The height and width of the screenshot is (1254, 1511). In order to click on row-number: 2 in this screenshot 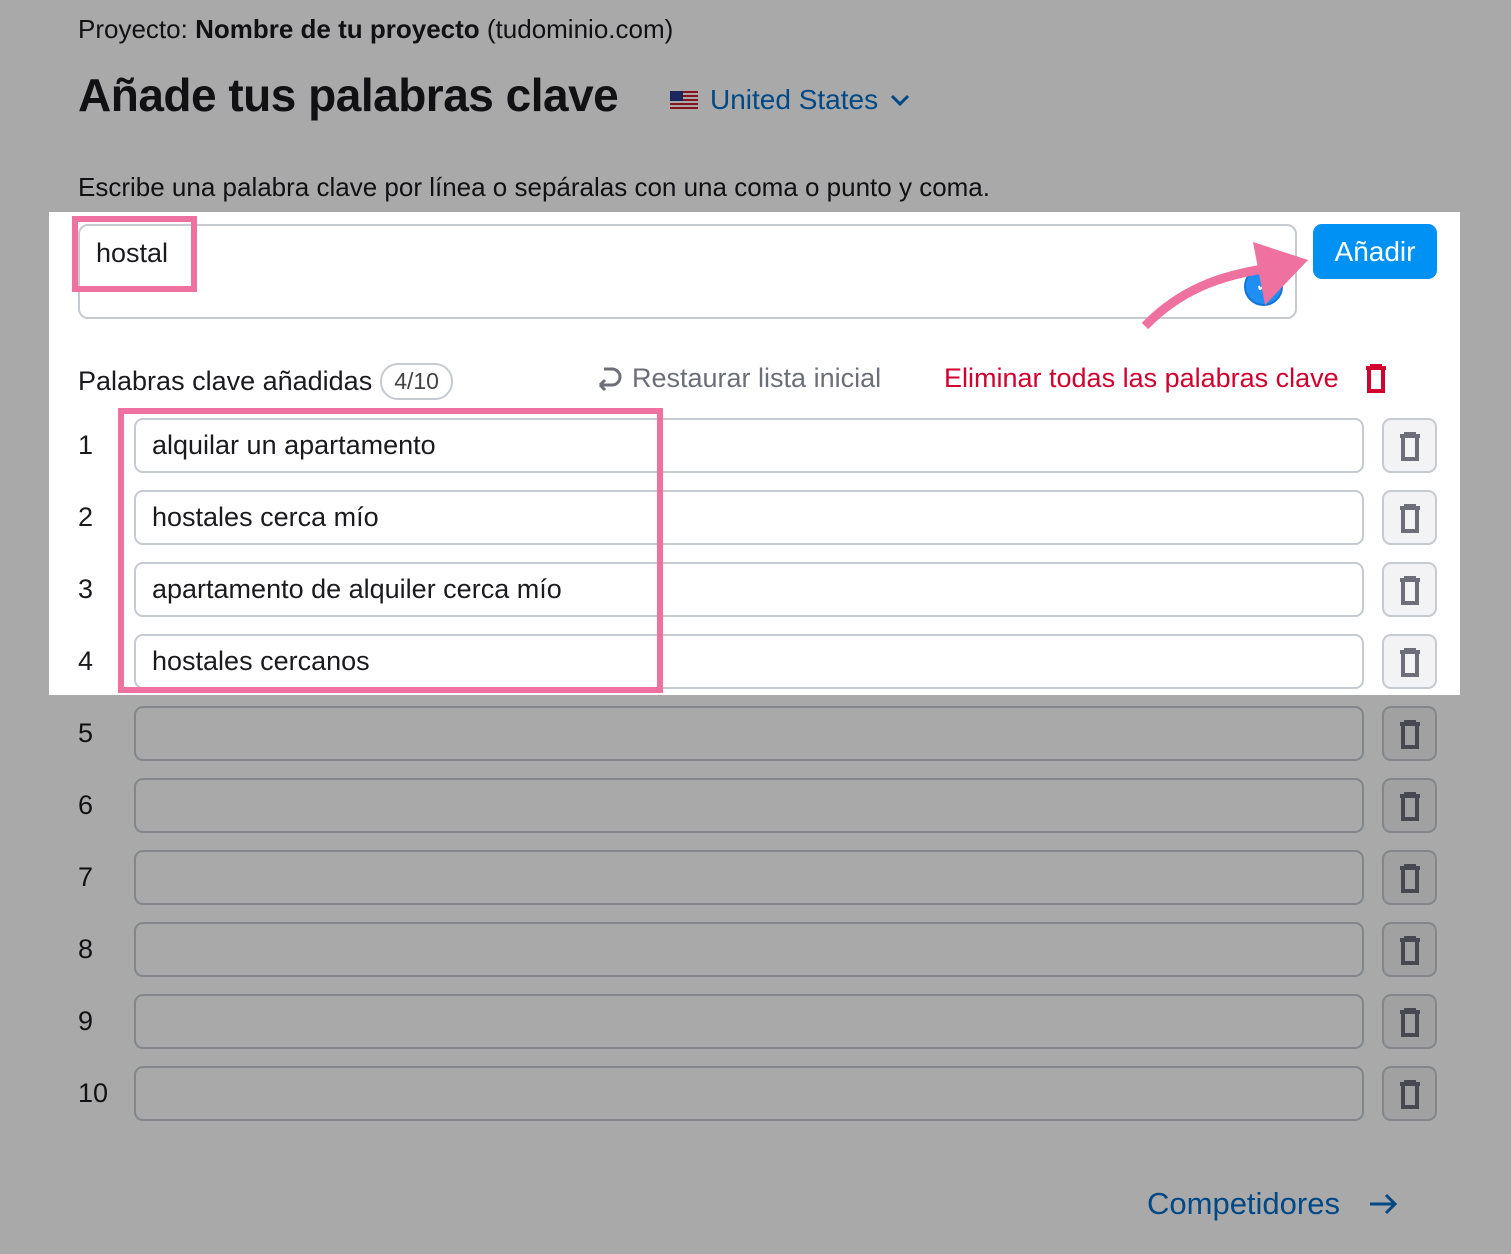, I will do `click(86, 517)`.